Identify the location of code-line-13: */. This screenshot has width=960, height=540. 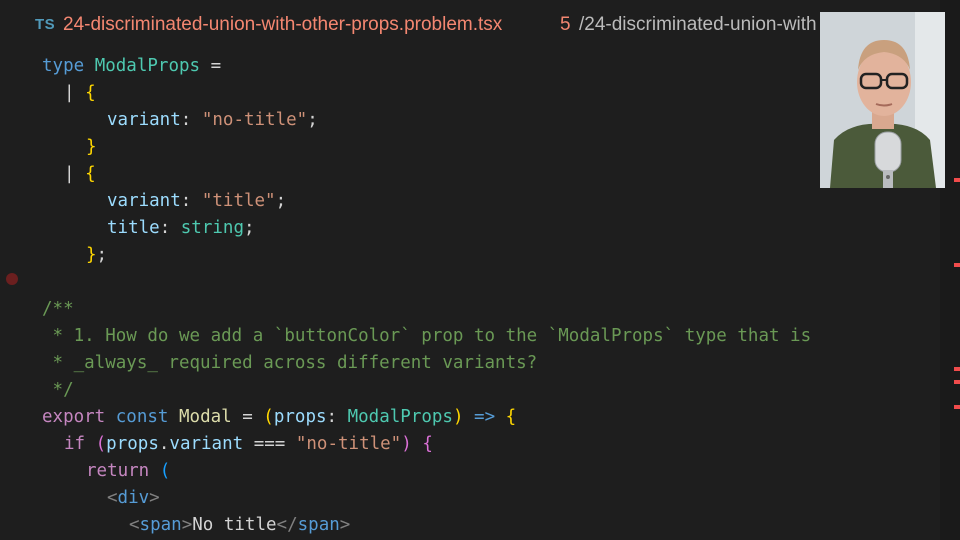
(58, 390).